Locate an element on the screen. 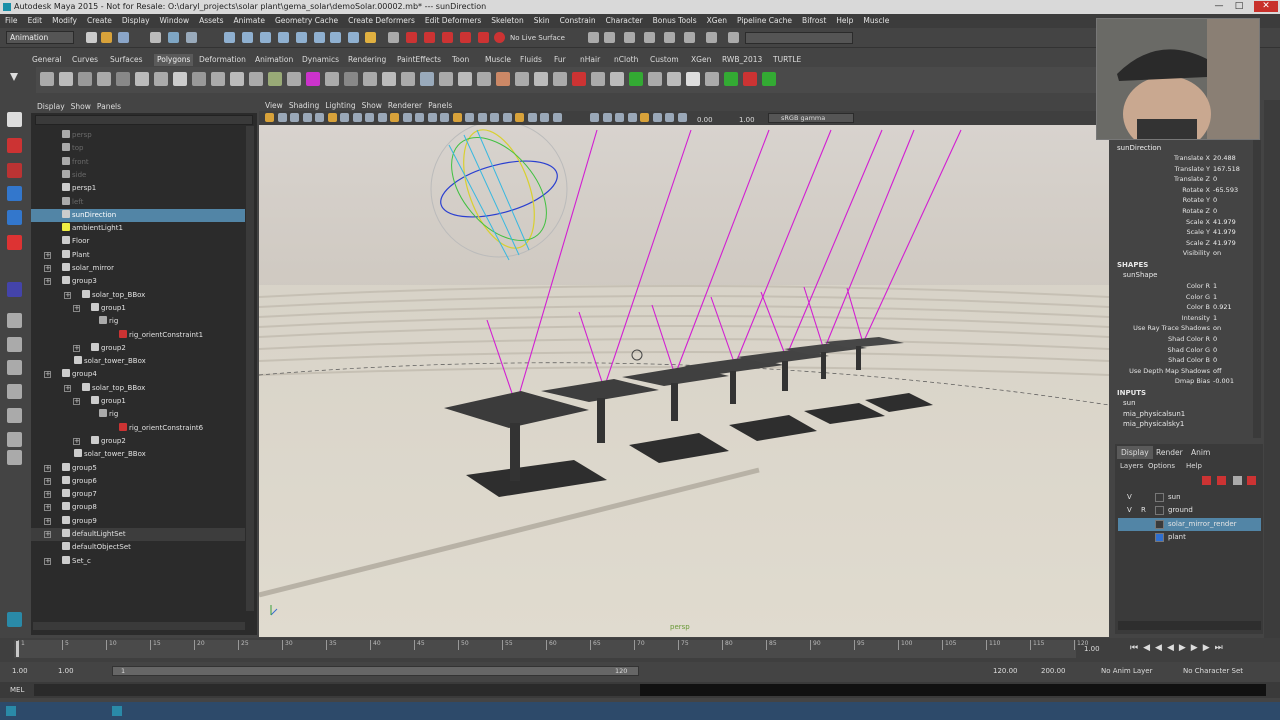  save-scene-icon is located at coordinates (123, 37).